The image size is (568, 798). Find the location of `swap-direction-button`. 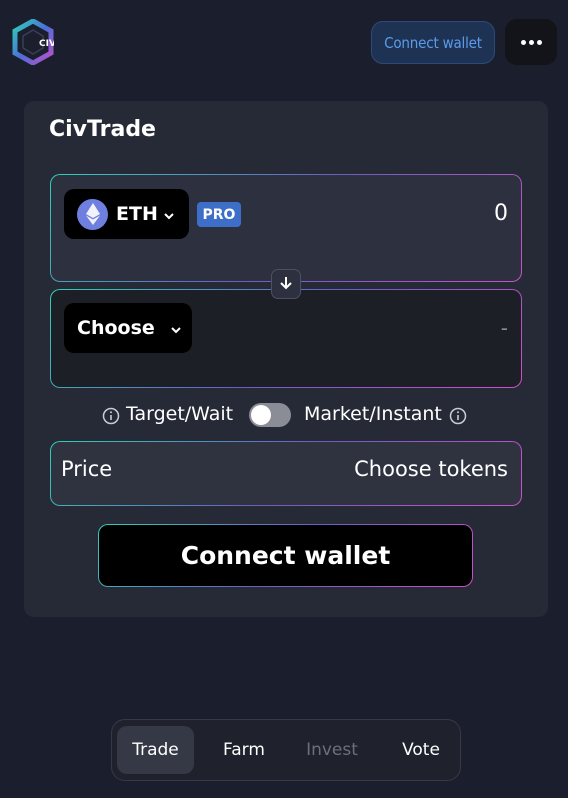

swap-direction-button is located at coordinates (286, 284).